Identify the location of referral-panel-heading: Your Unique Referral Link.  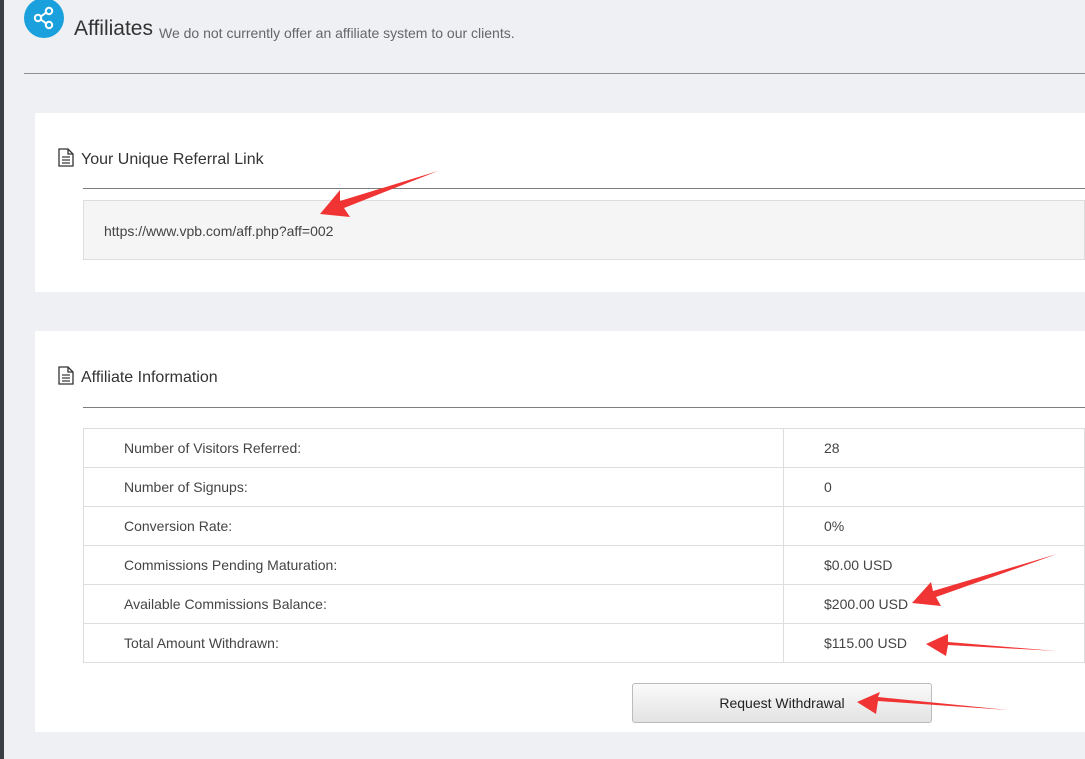
(160, 160).